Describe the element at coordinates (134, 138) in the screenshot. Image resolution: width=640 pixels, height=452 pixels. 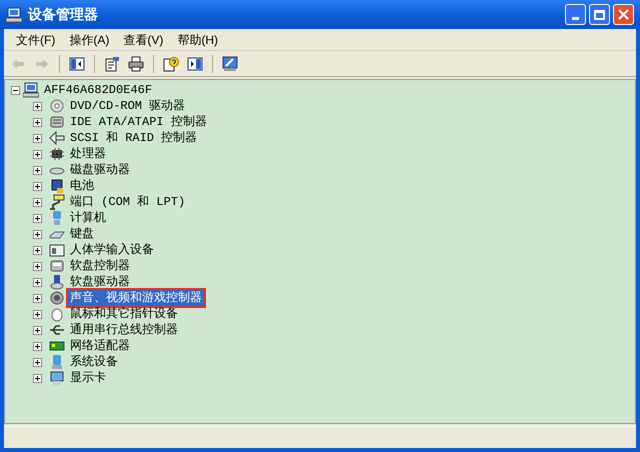
I see `tree-item: SCSI 和 RAID 控制器` at that location.